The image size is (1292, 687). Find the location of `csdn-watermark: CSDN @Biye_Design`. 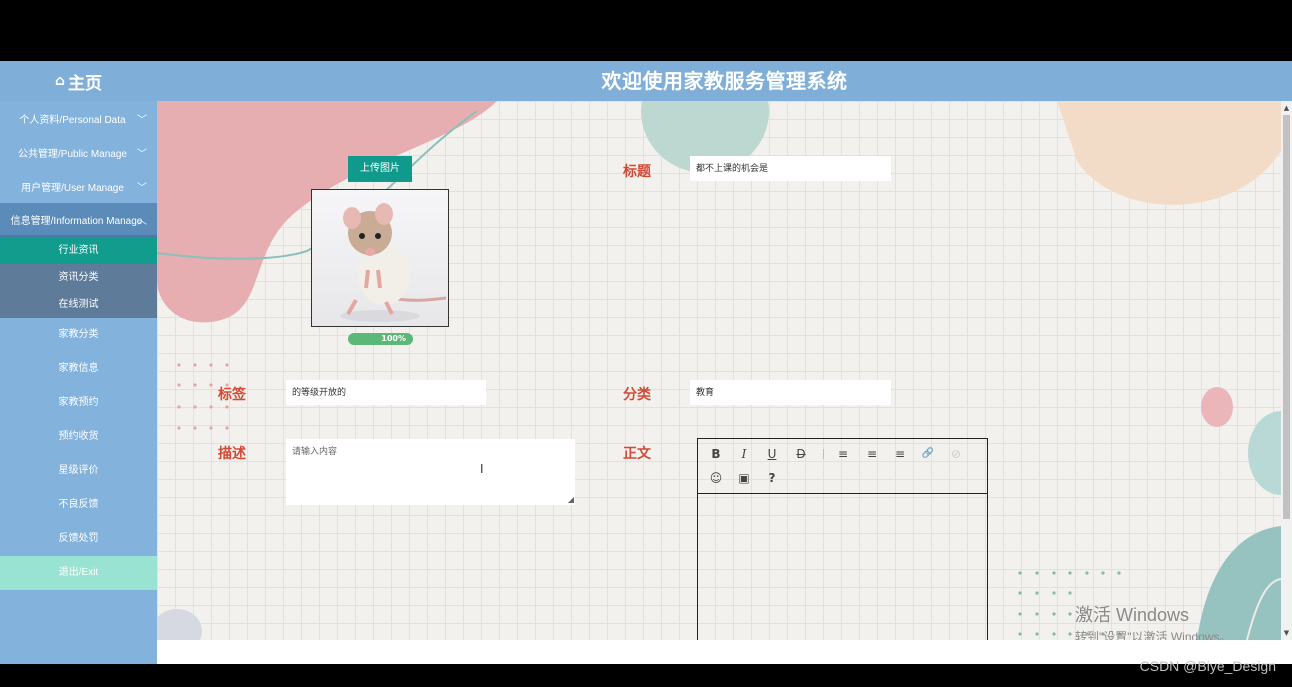

csdn-watermark: CSDN @Biye_Design is located at coordinates (1207, 666).